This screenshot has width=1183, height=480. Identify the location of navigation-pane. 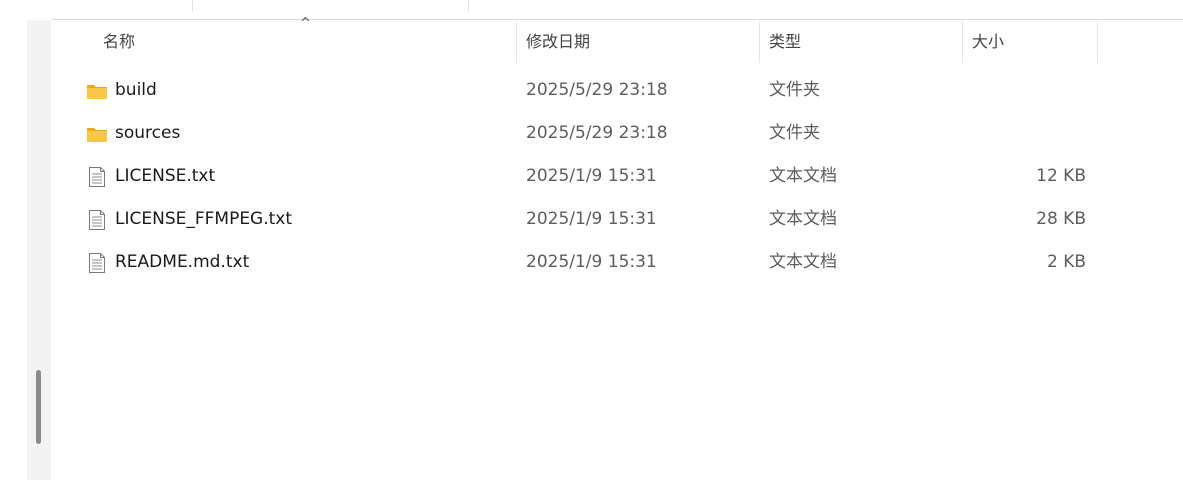
(26, 240).